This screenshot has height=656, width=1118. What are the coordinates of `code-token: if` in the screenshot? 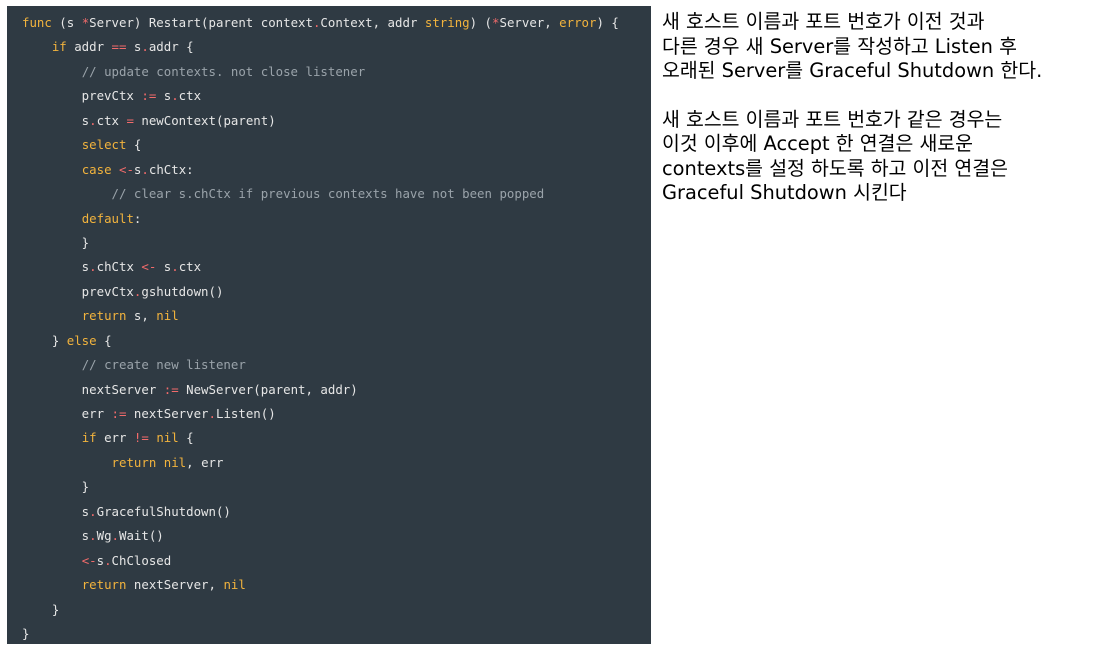 It's located at (59, 47).